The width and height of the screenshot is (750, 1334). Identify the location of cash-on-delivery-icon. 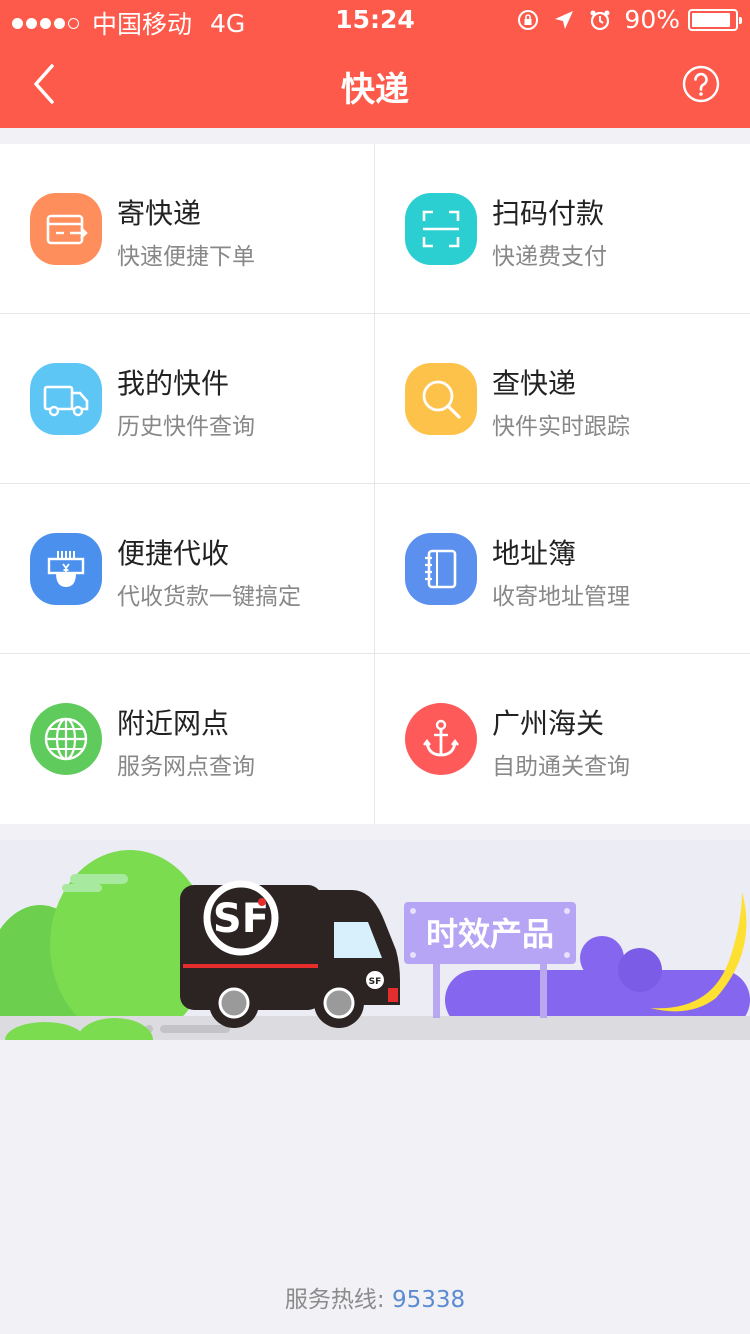
(66, 569).